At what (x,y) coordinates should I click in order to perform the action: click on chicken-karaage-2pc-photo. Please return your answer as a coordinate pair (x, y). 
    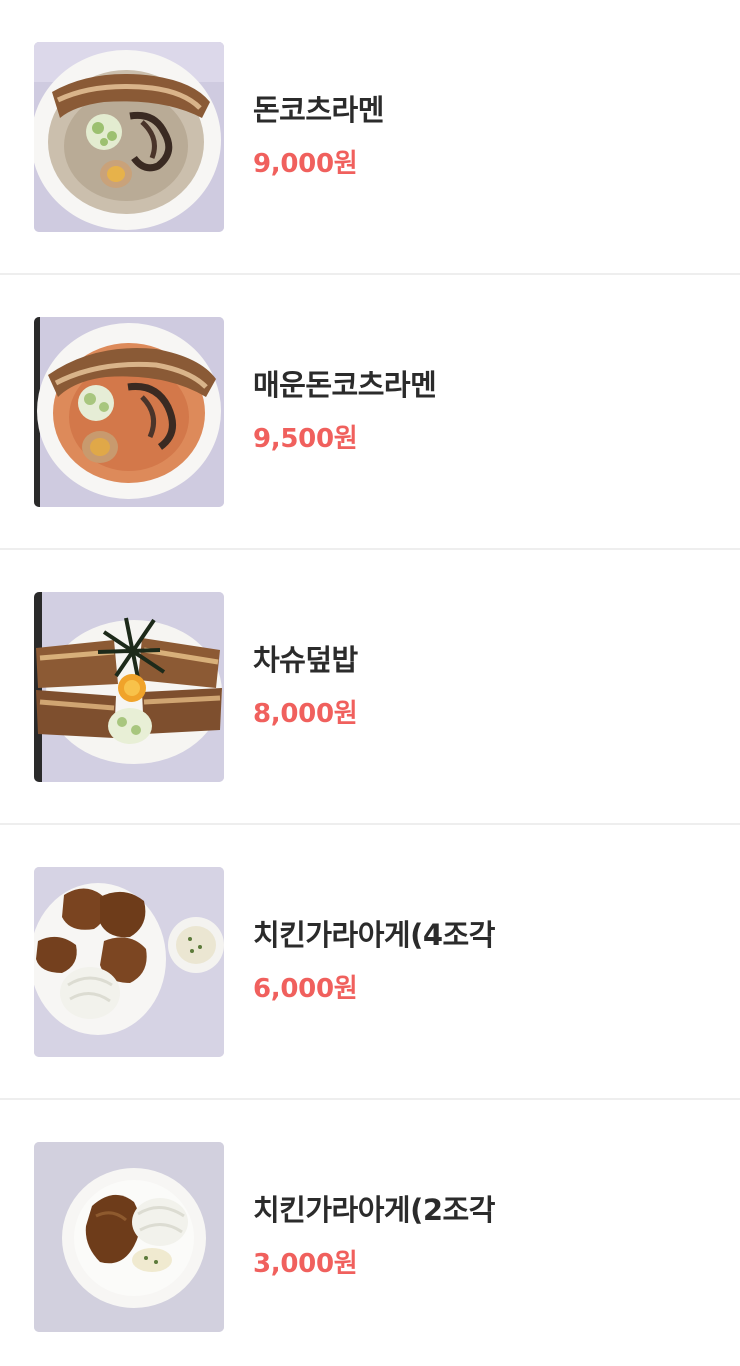
    Looking at the image, I should click on (129, 1236).